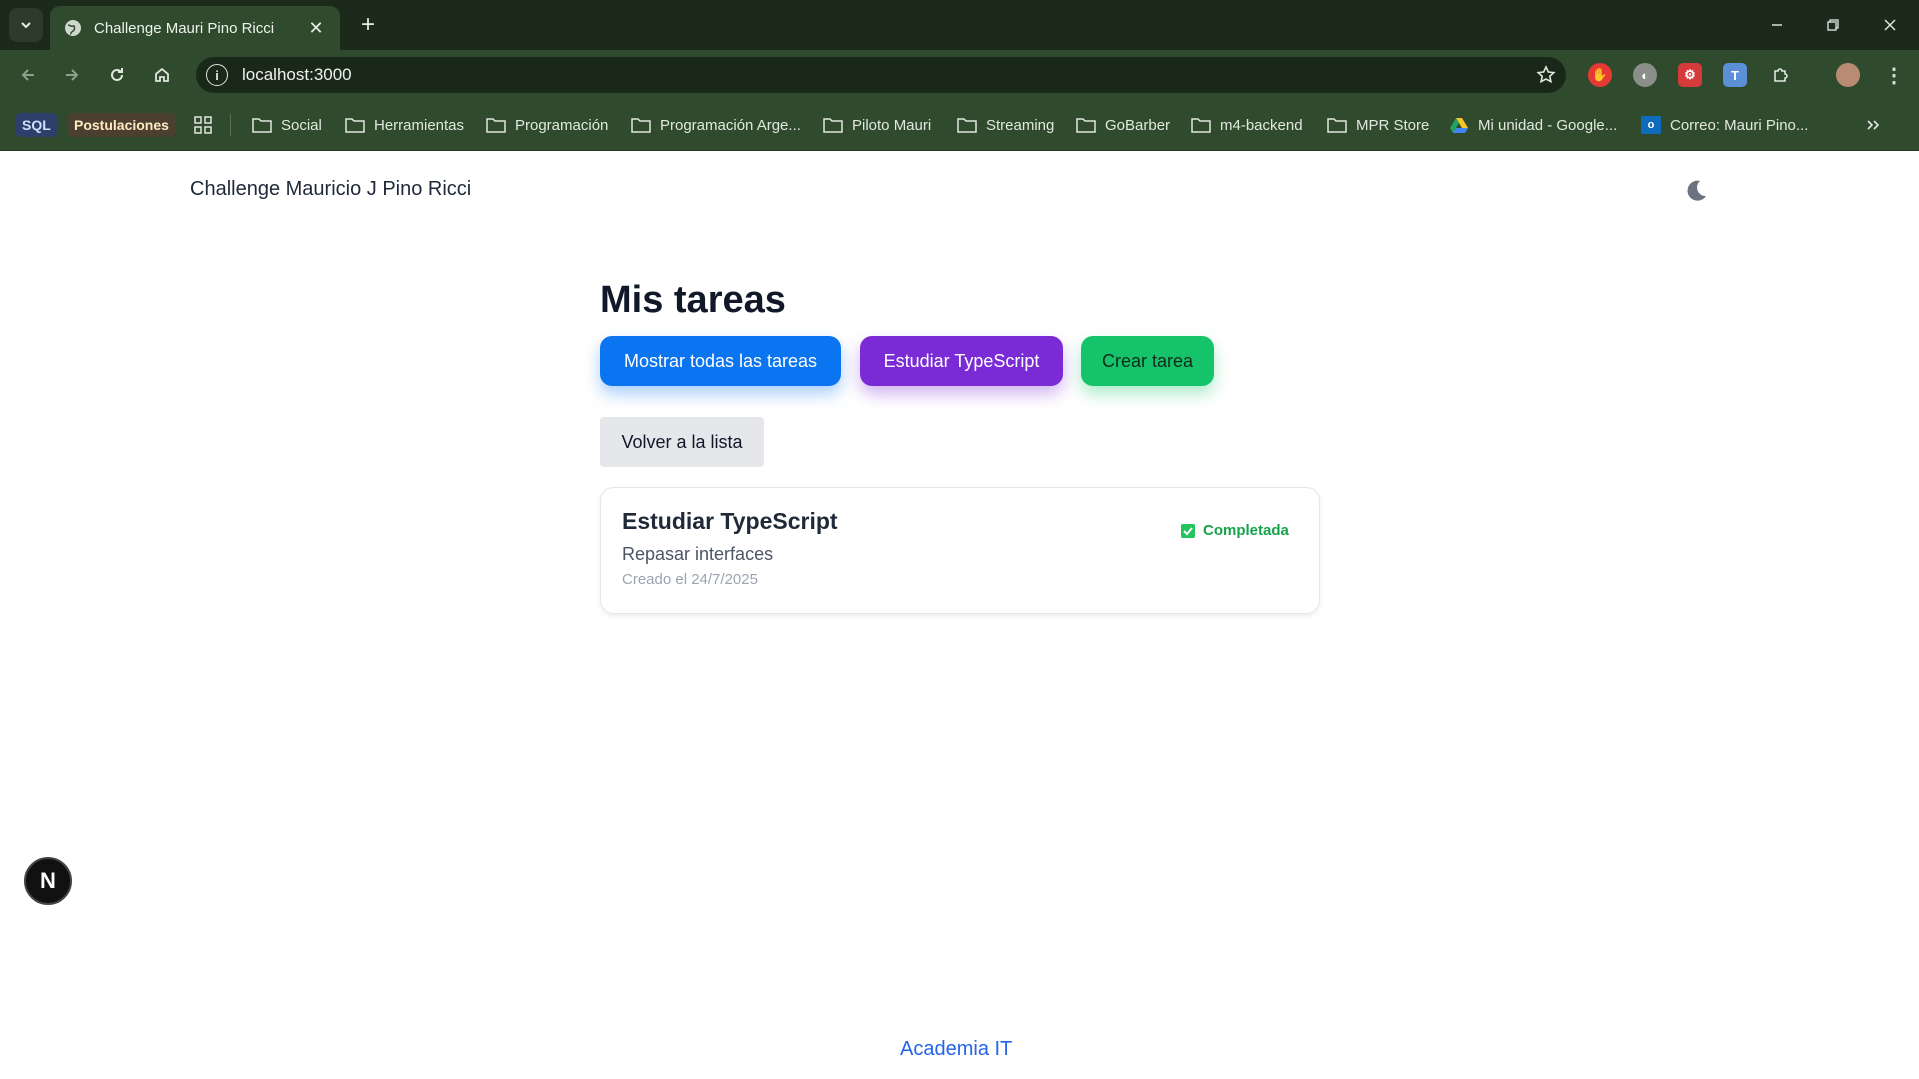 This screenshot has width=1919, height=1079. What do you see at coordinates (1188, 530) in the screenshot?
I see `checkbox-checked-icon` at bounding box center [1188, 530].